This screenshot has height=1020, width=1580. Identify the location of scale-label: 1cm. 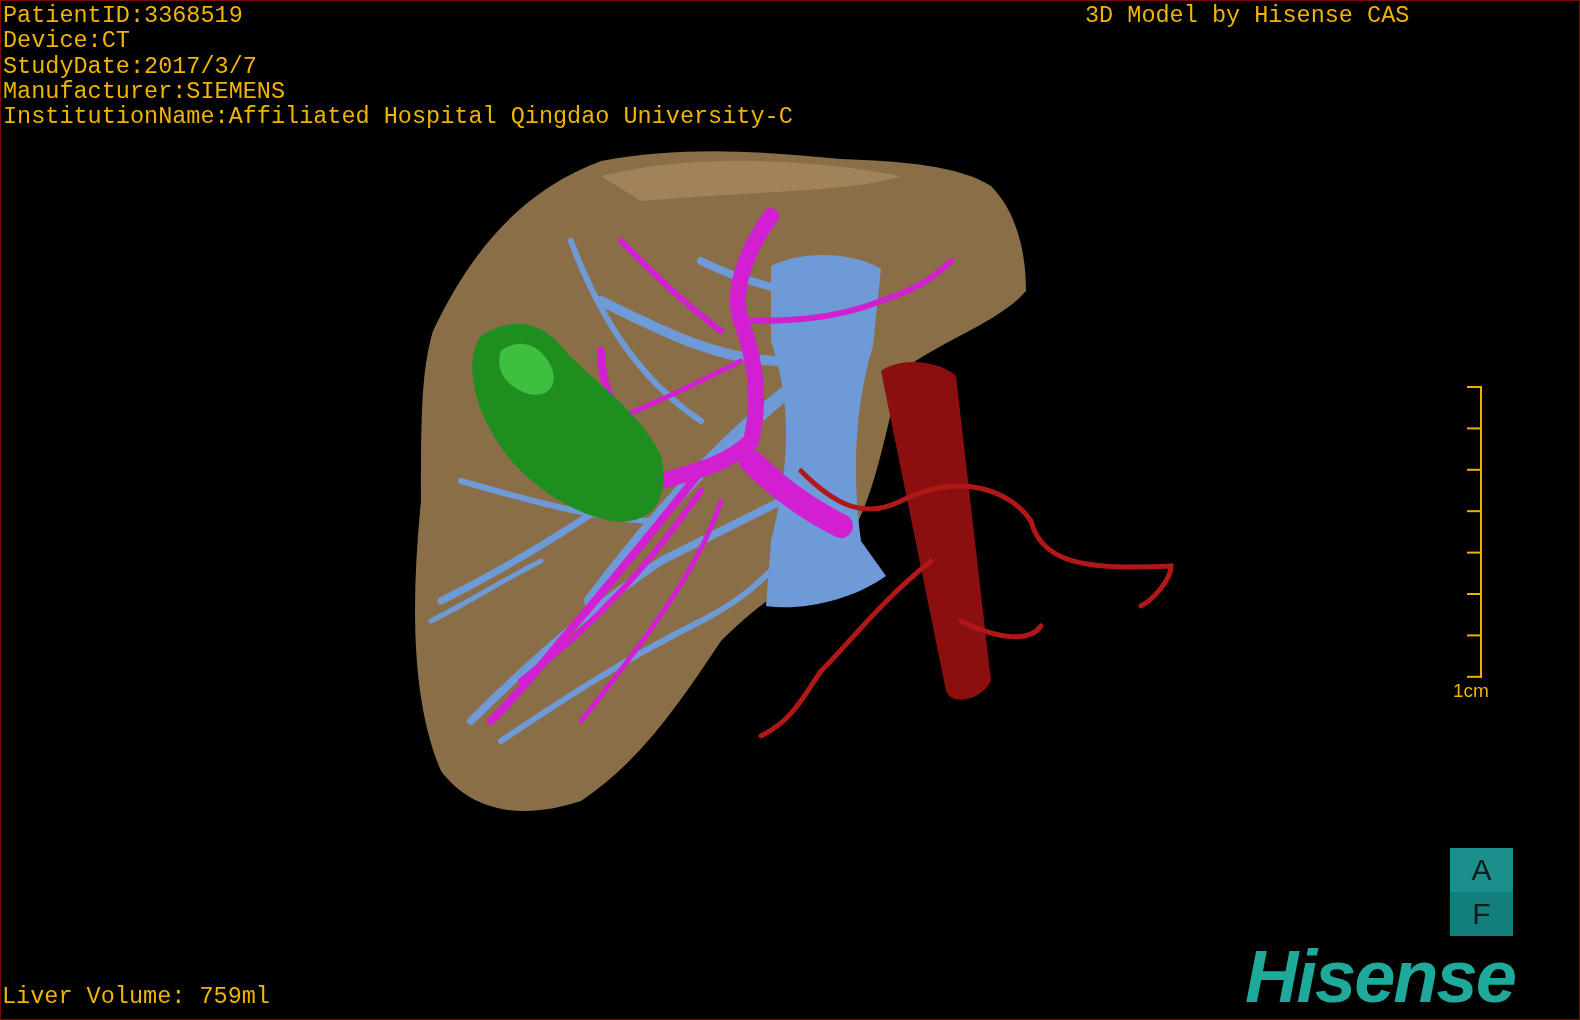
(1471, 691).